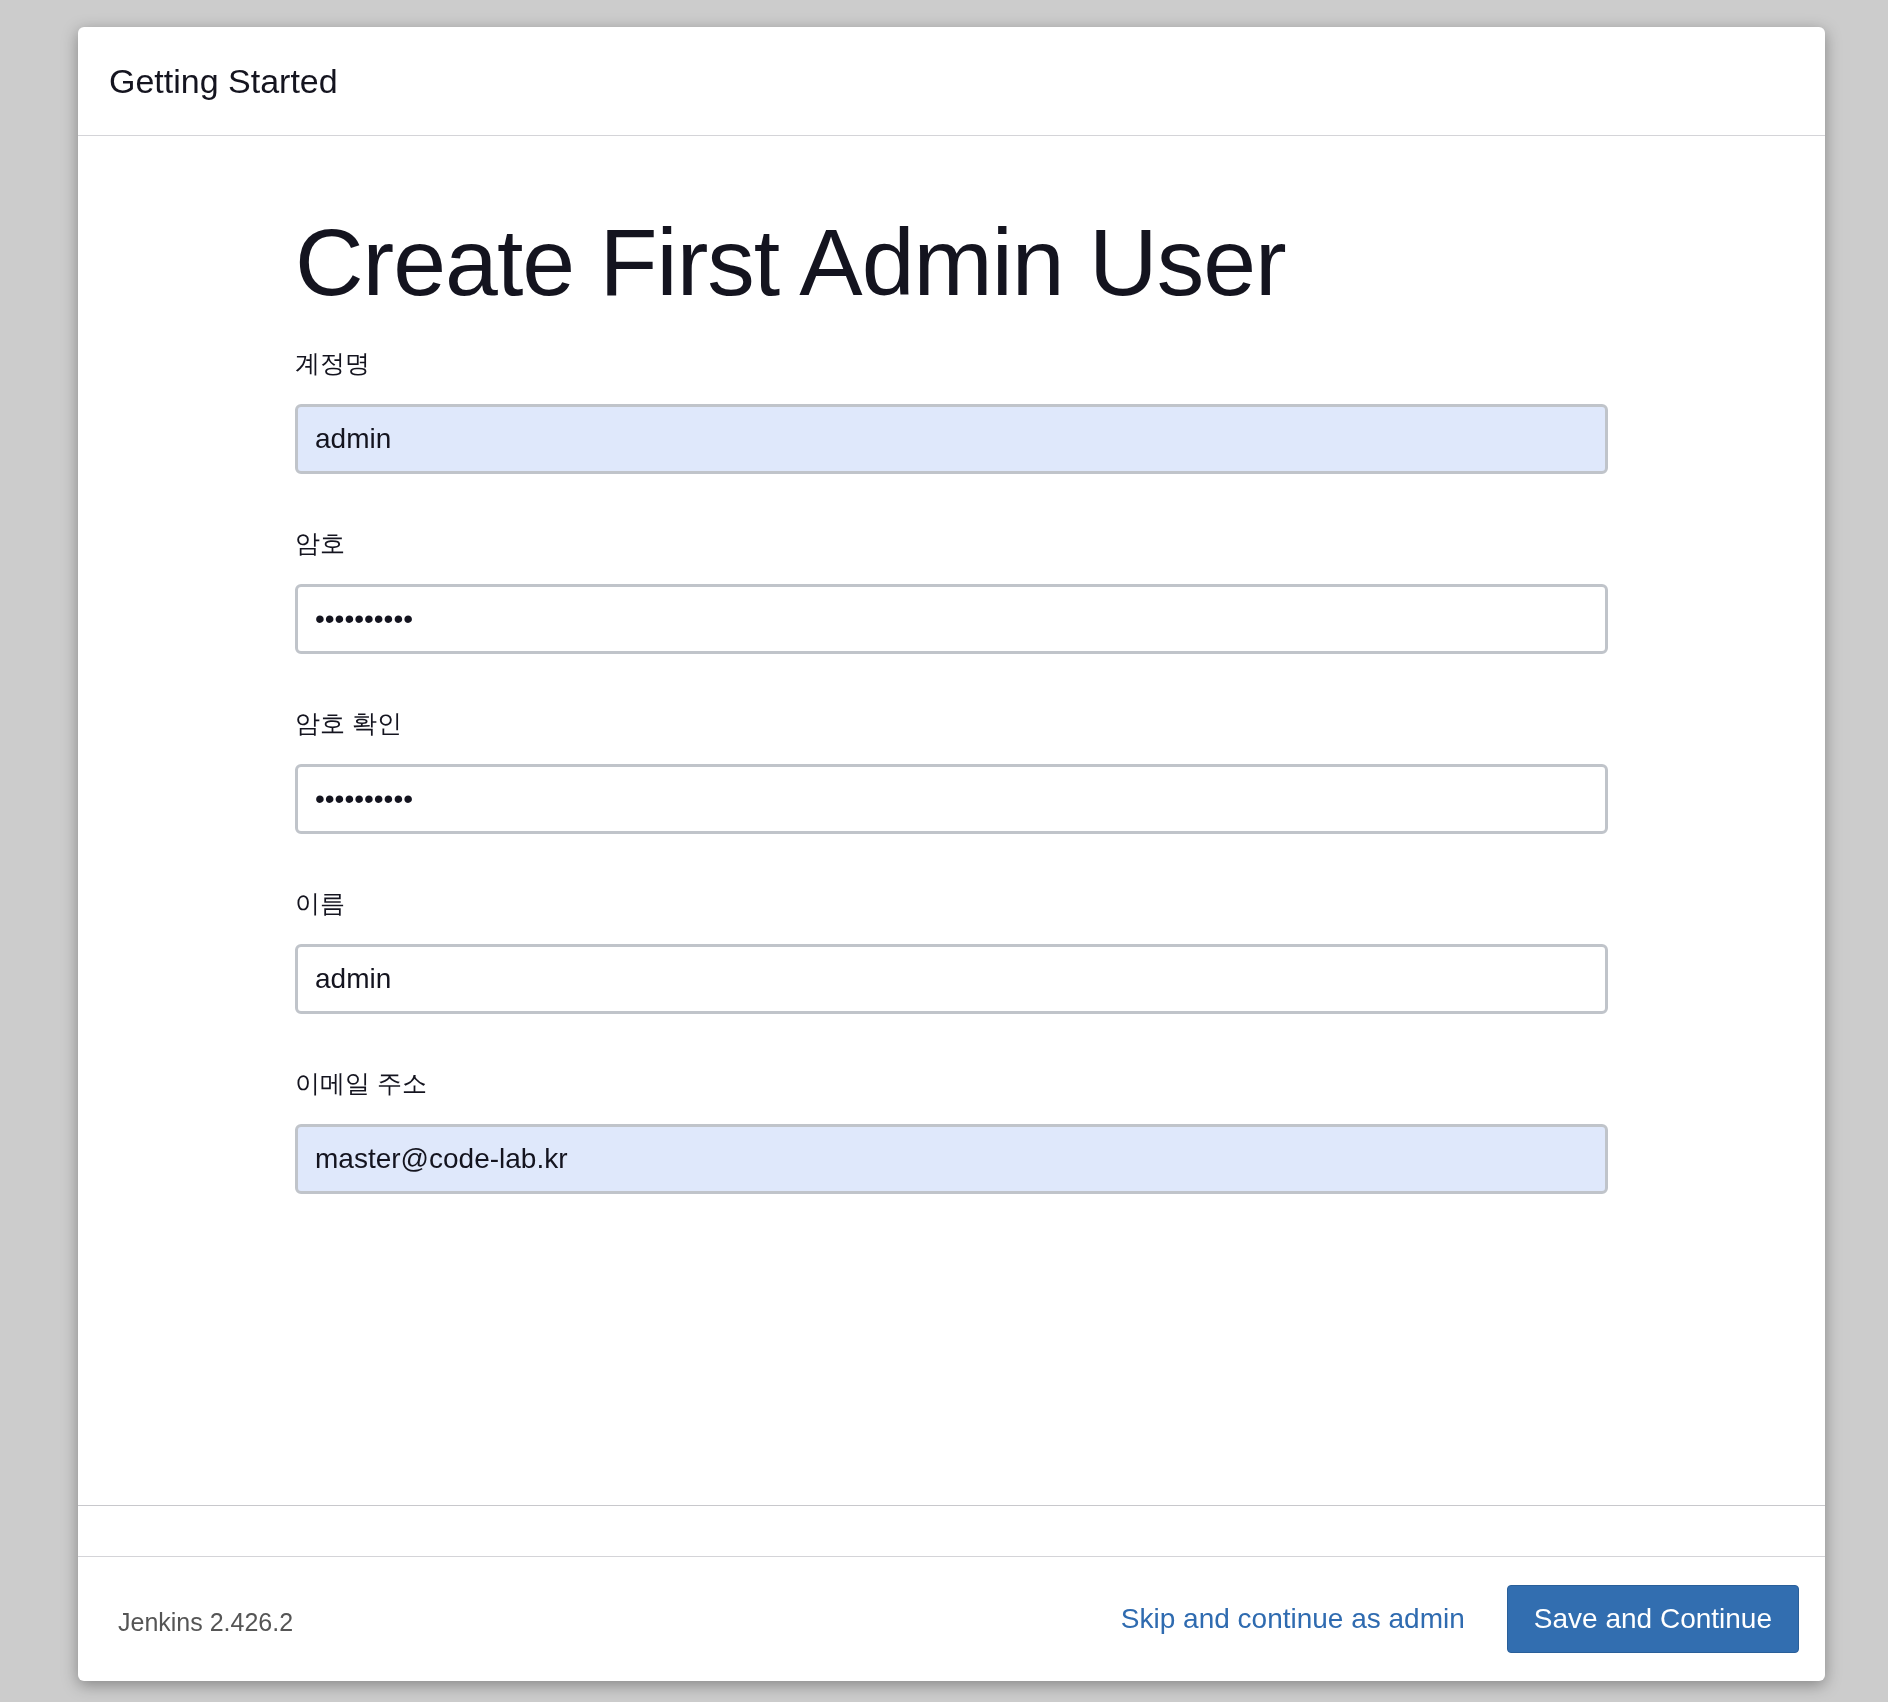 This screenshot has width=1888, height=1702. Describe the element at coordinates (361, 1083) in the screenshot. I see `field-label: 이메일 주소` at that location.